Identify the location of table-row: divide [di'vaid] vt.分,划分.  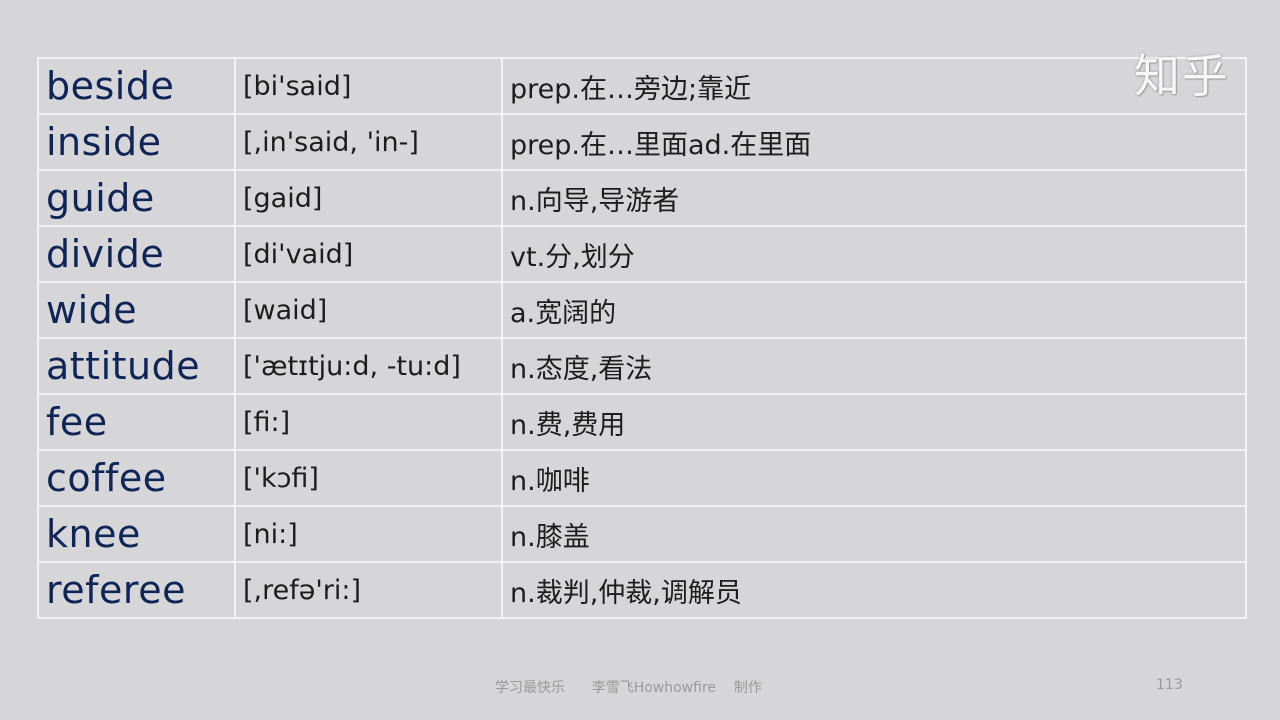
(642, 254).